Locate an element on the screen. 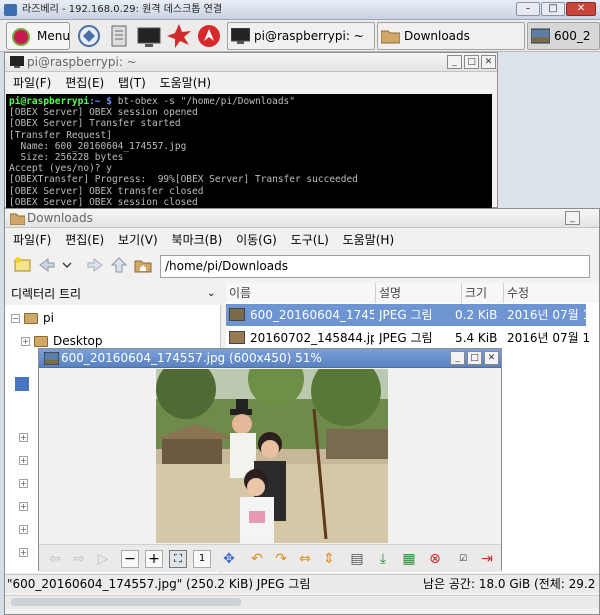 The height and width of the screenshot is (615, 600). history-dropdown-icon is located at coordinates (67, 265).